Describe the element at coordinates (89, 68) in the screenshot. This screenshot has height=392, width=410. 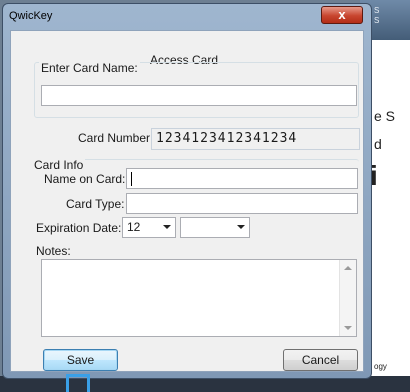
I see `card-name-label: Enter Card Name:` at that location.